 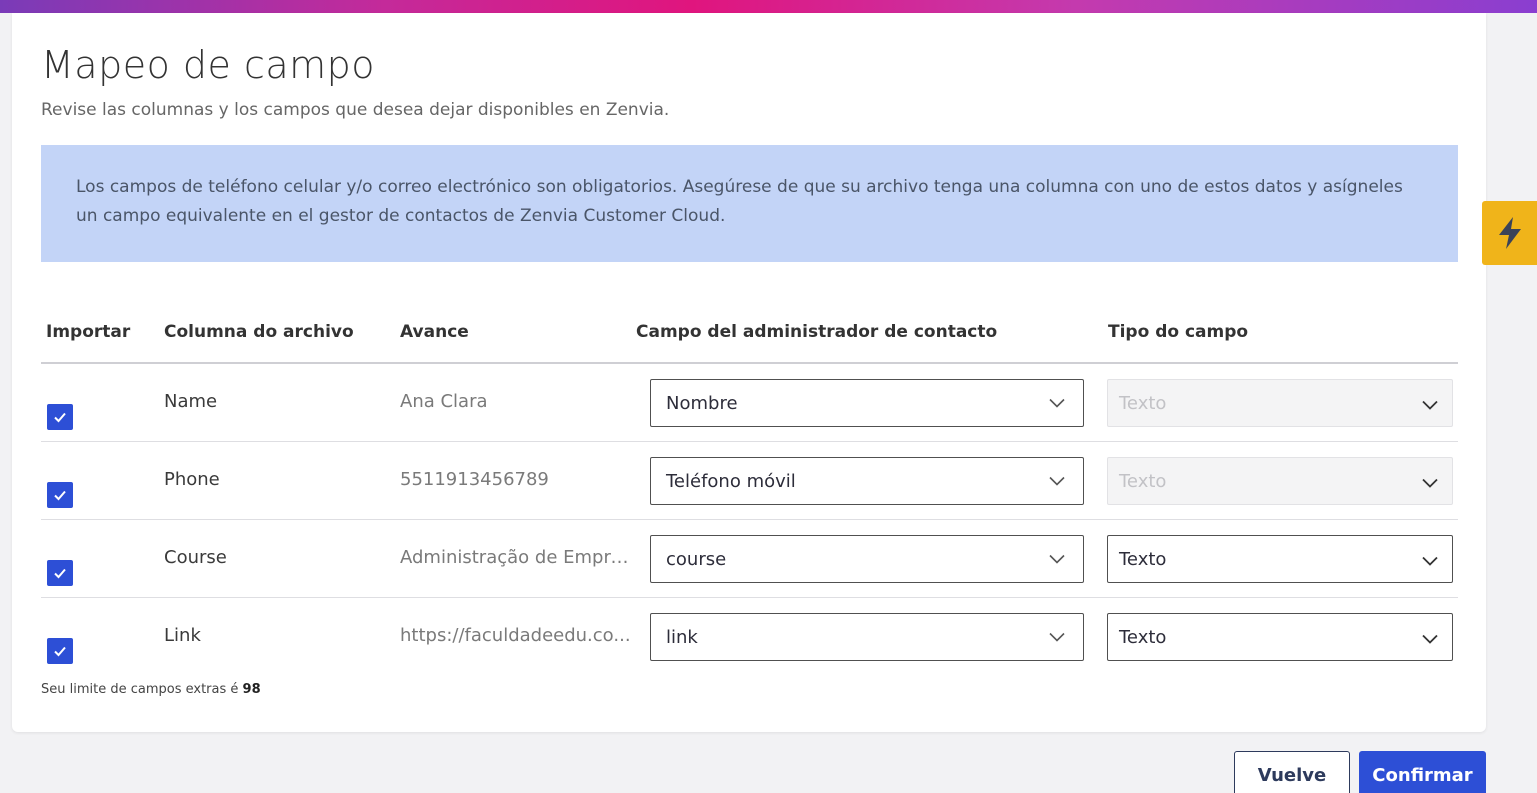 What do you see at coordinates (749, 363) in the screenshot?
I see `table-header-divider` at bounding box center [749, 363].